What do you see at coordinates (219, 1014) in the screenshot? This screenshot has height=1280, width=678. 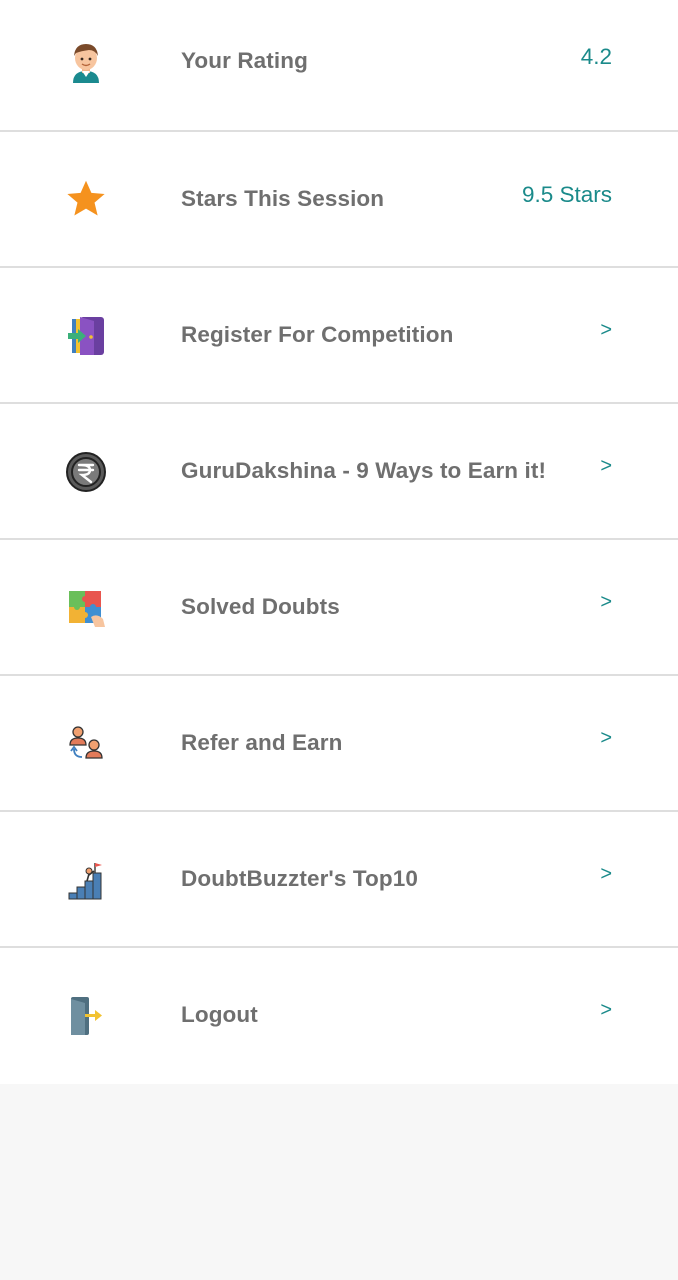 I see `menu-label: Logout` at bounding box center [219, 1014].